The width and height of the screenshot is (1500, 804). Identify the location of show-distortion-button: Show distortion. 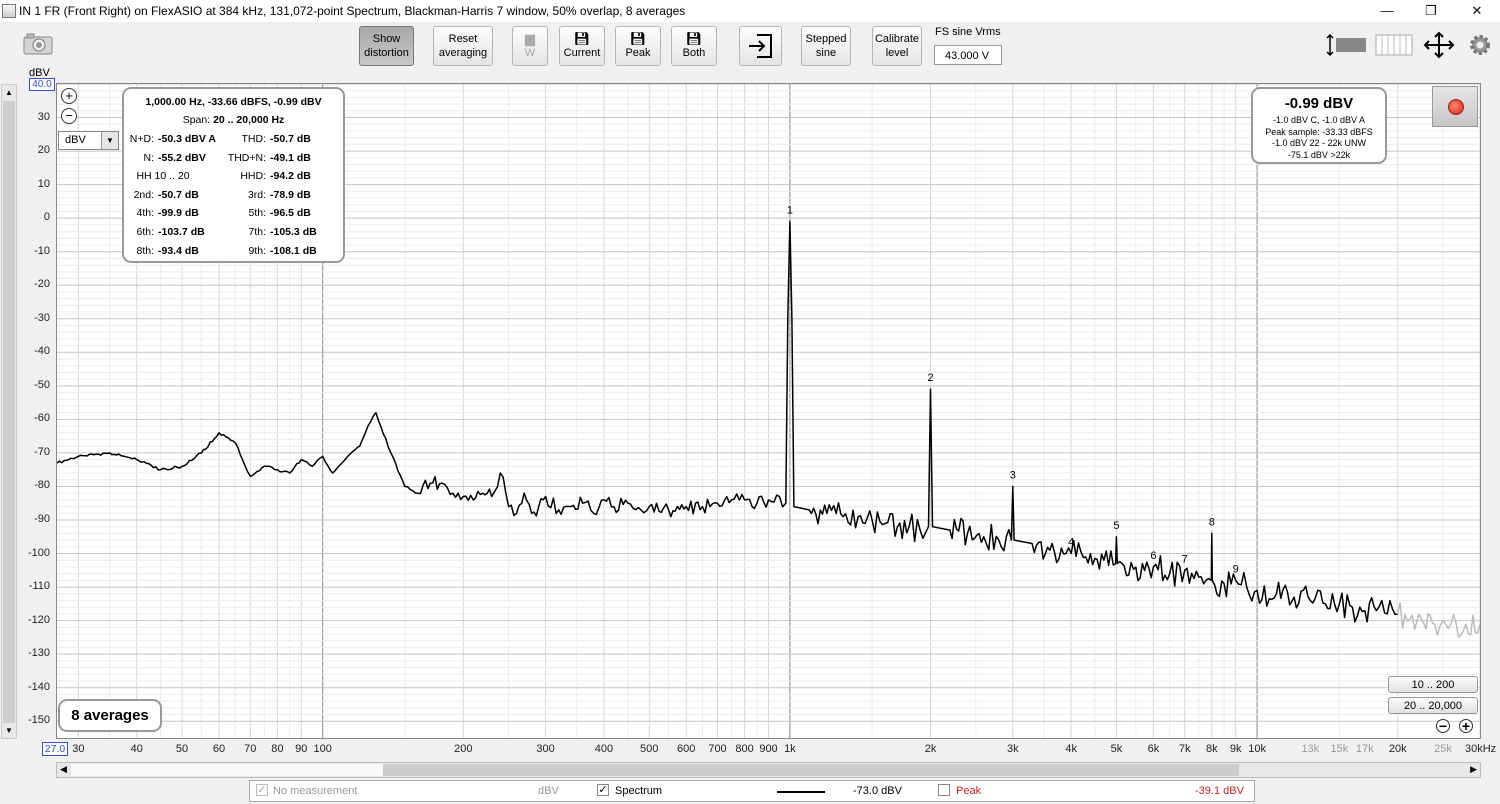
(386, 46).